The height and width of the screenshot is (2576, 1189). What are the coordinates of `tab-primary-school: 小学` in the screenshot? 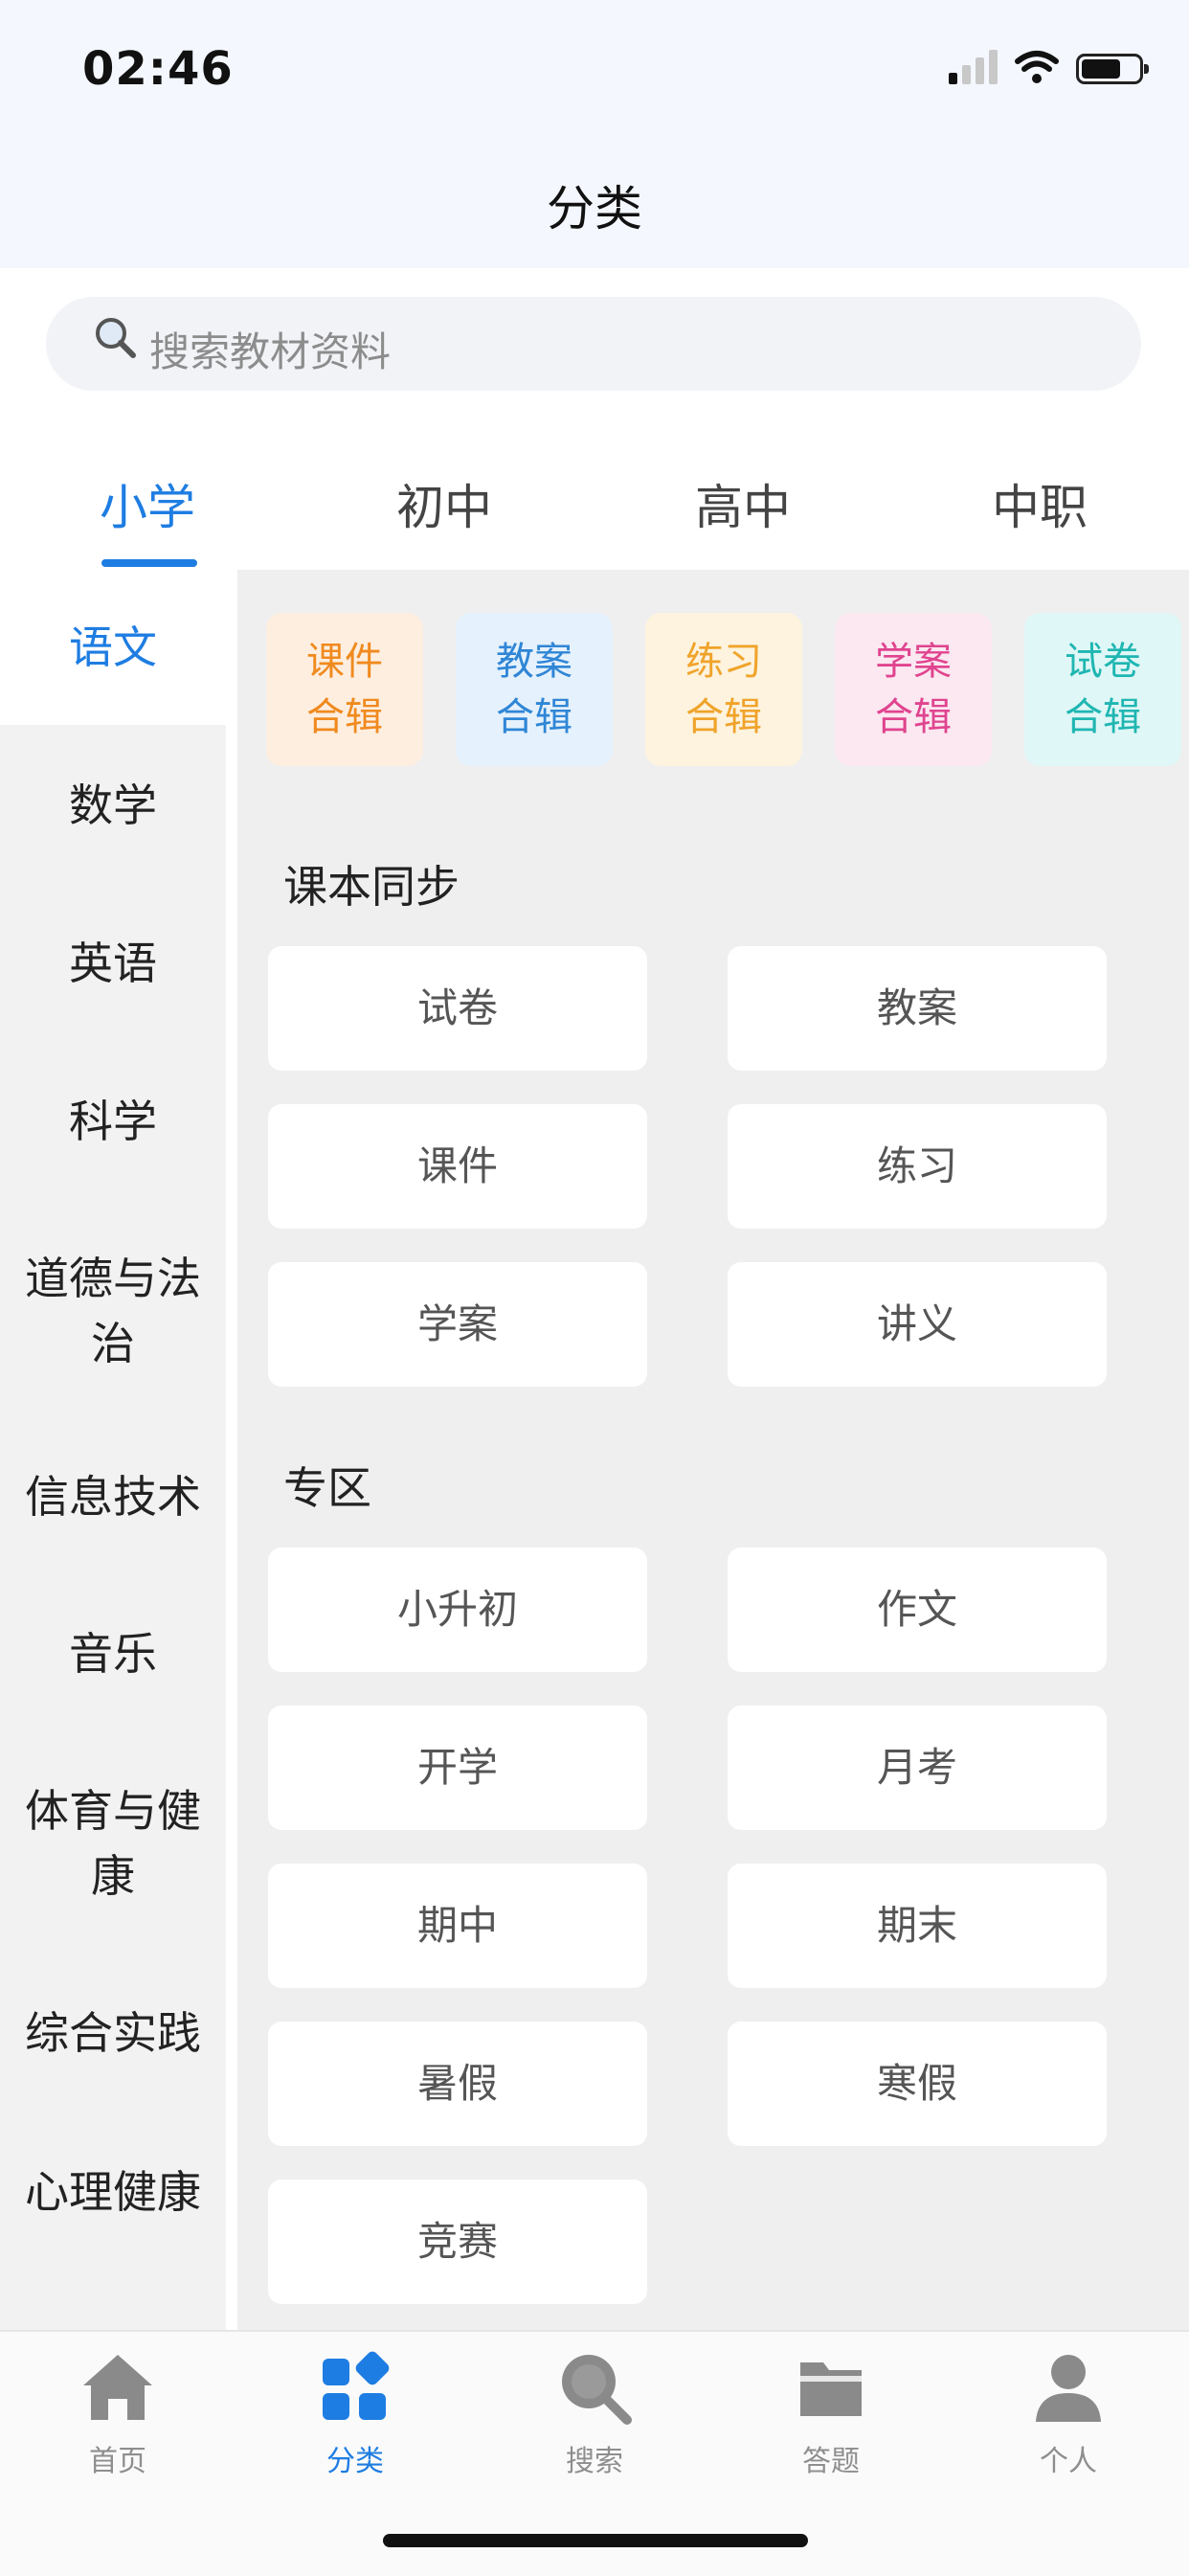 It's located at (147, 503).